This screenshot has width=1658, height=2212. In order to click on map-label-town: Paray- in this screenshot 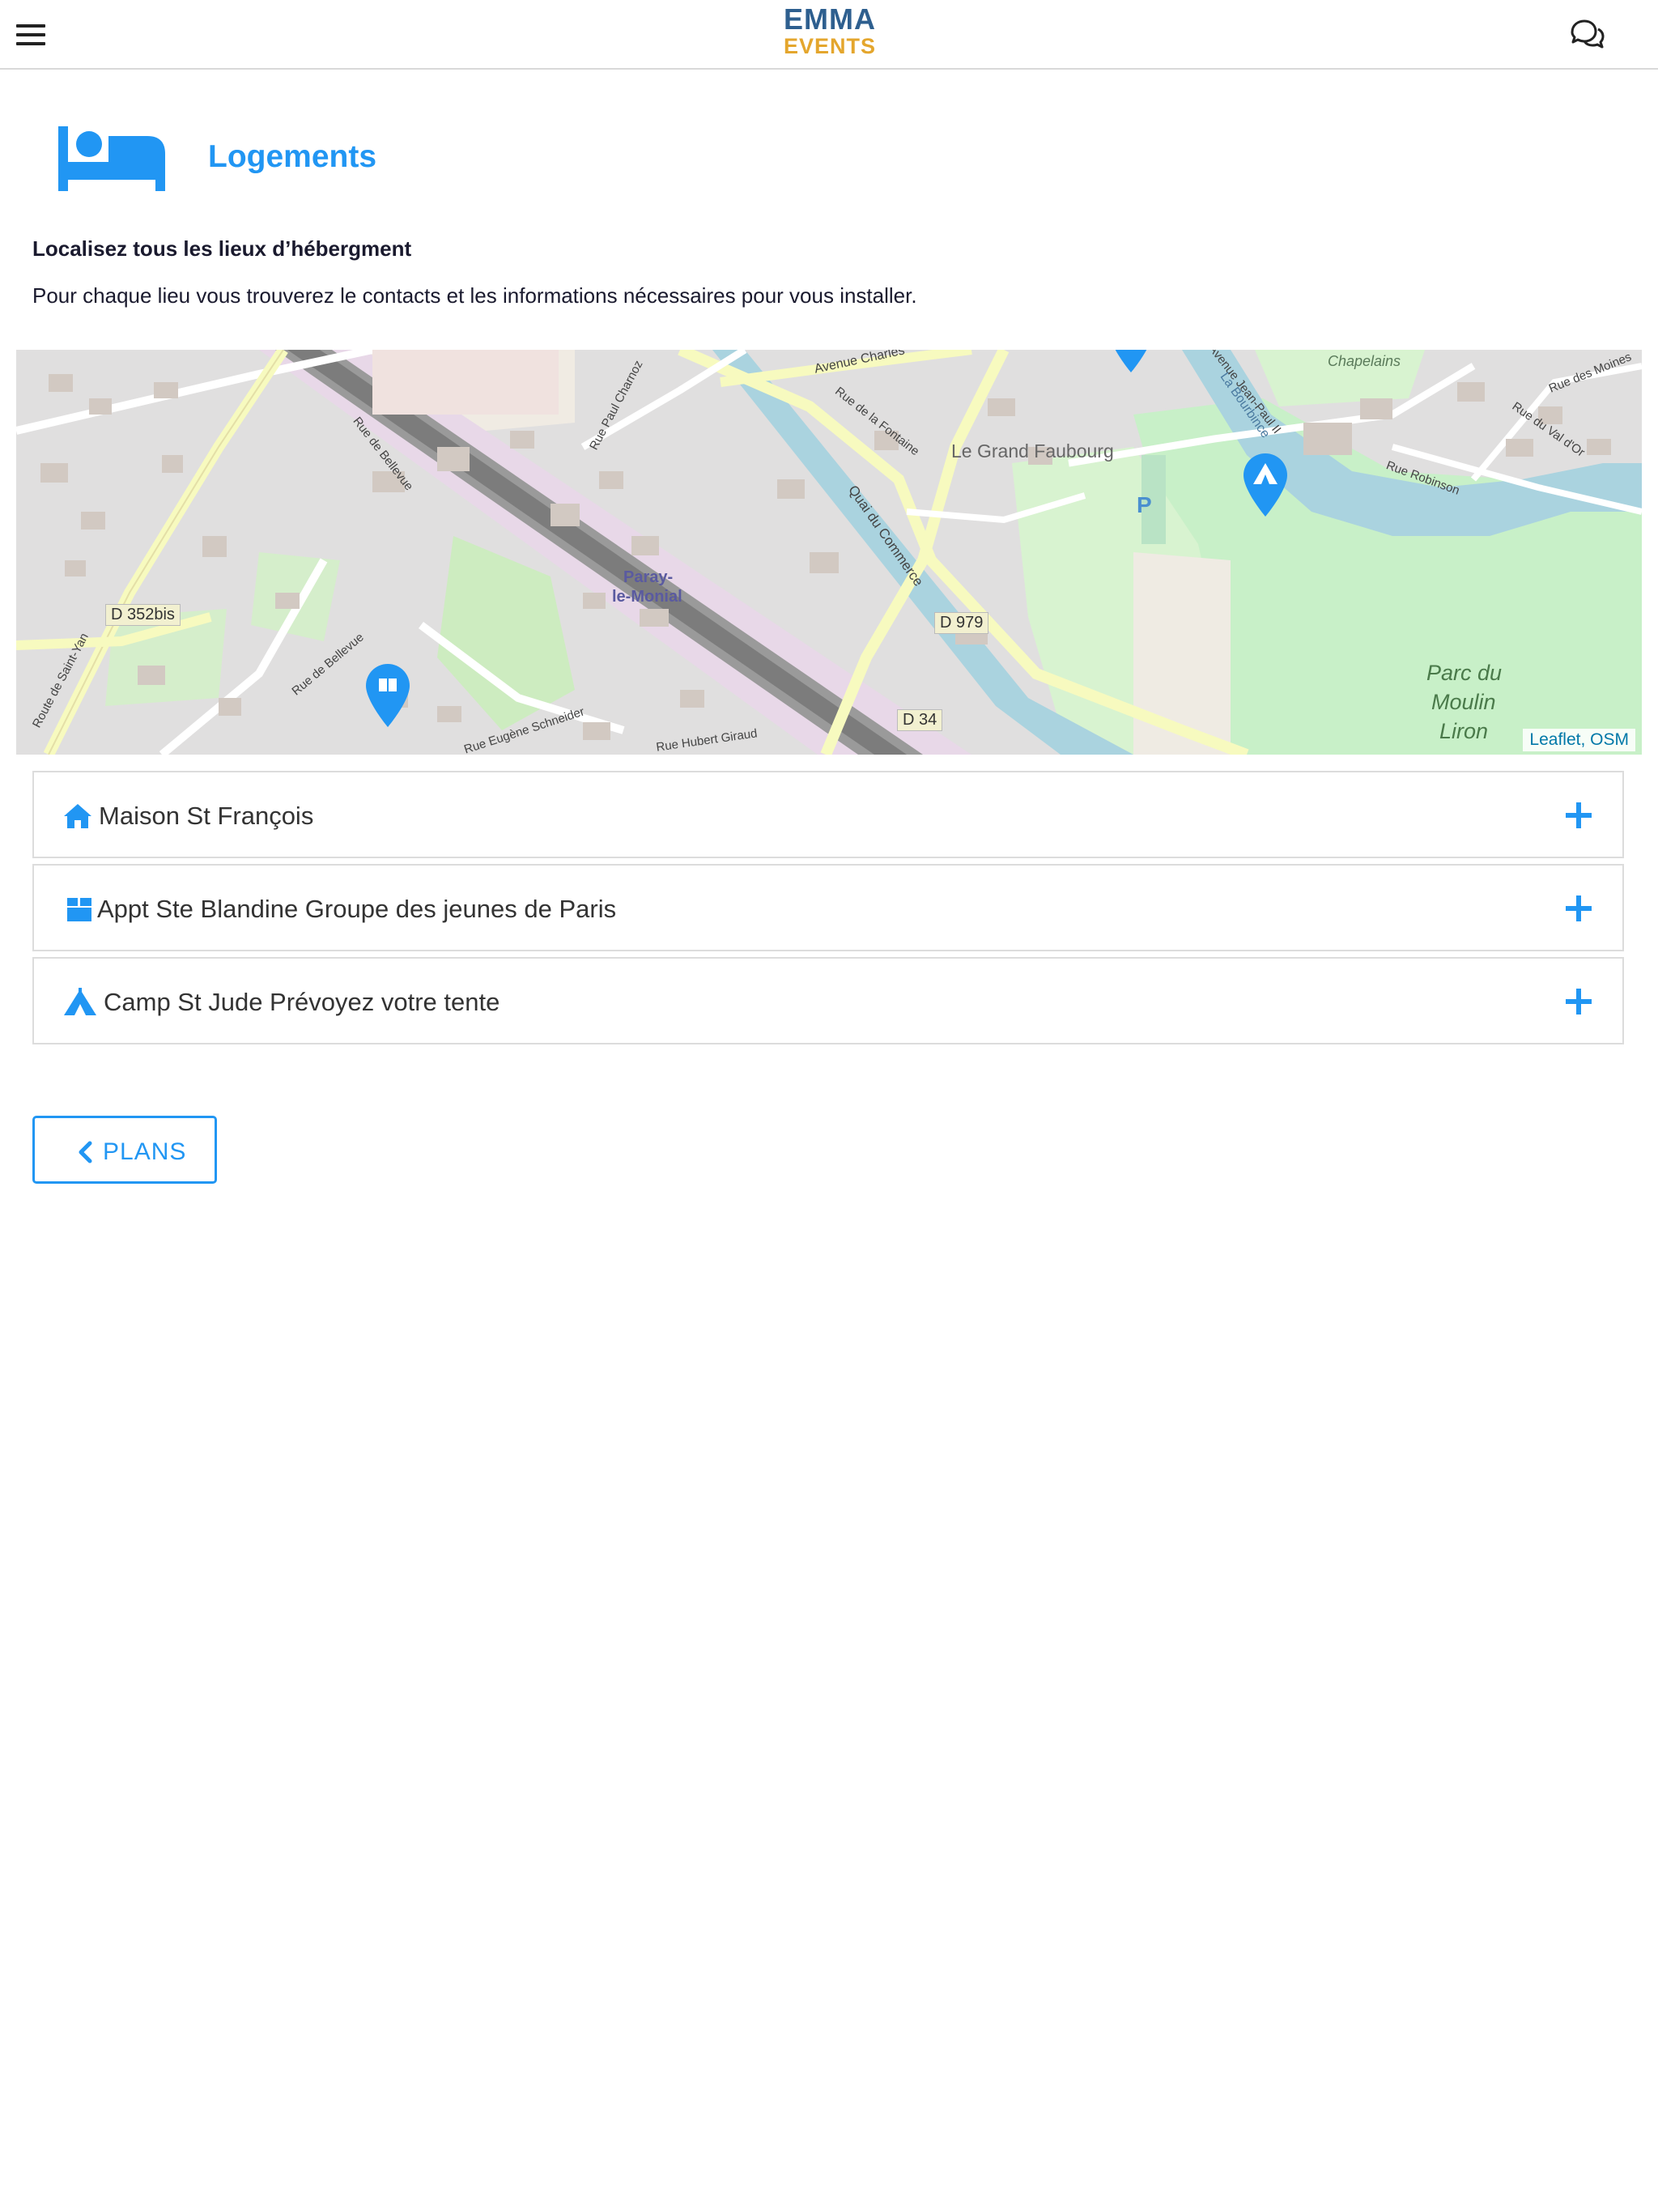, I will do `click(648, 577)`.